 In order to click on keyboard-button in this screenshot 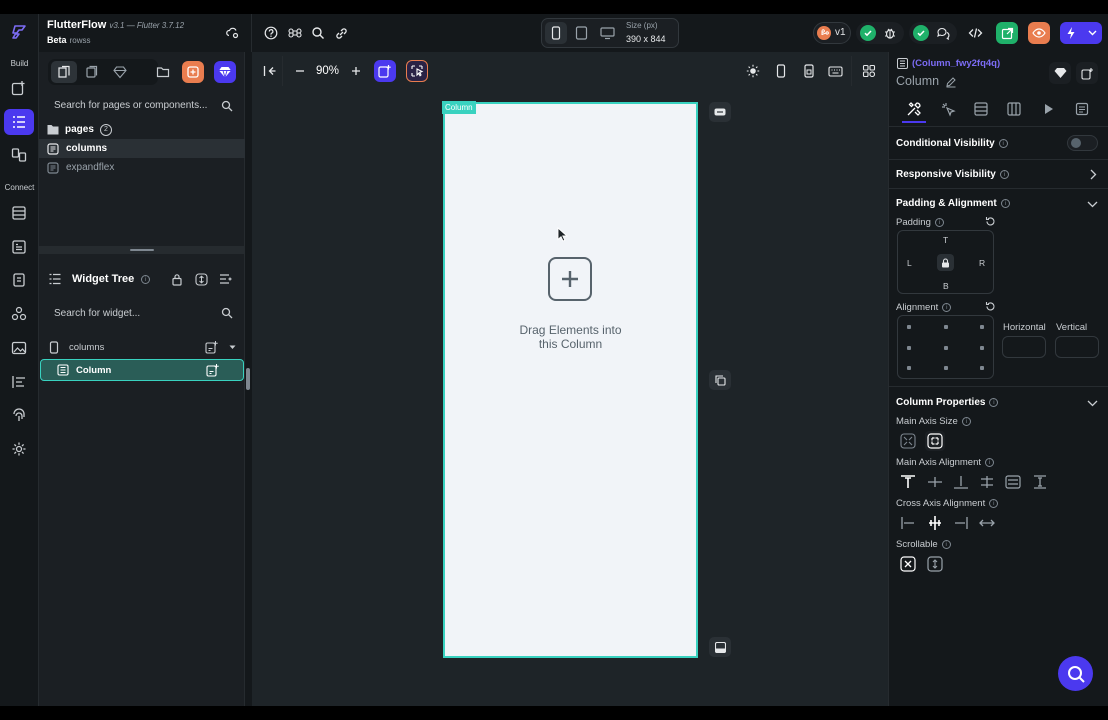, I will do `click(835, 71)`.